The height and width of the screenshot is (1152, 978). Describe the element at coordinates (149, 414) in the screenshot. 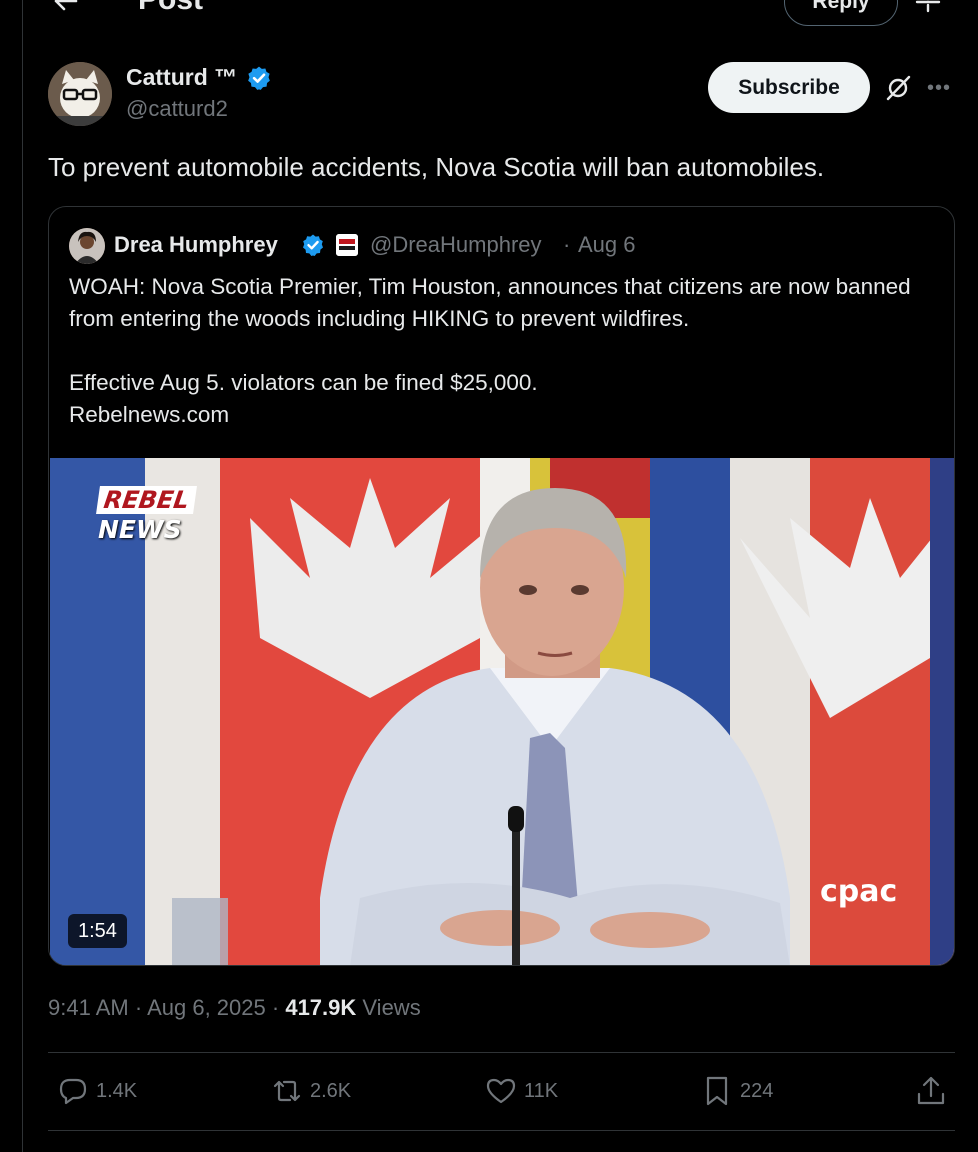

I see `quoted-text-line: Rebelnews.com` at that location.